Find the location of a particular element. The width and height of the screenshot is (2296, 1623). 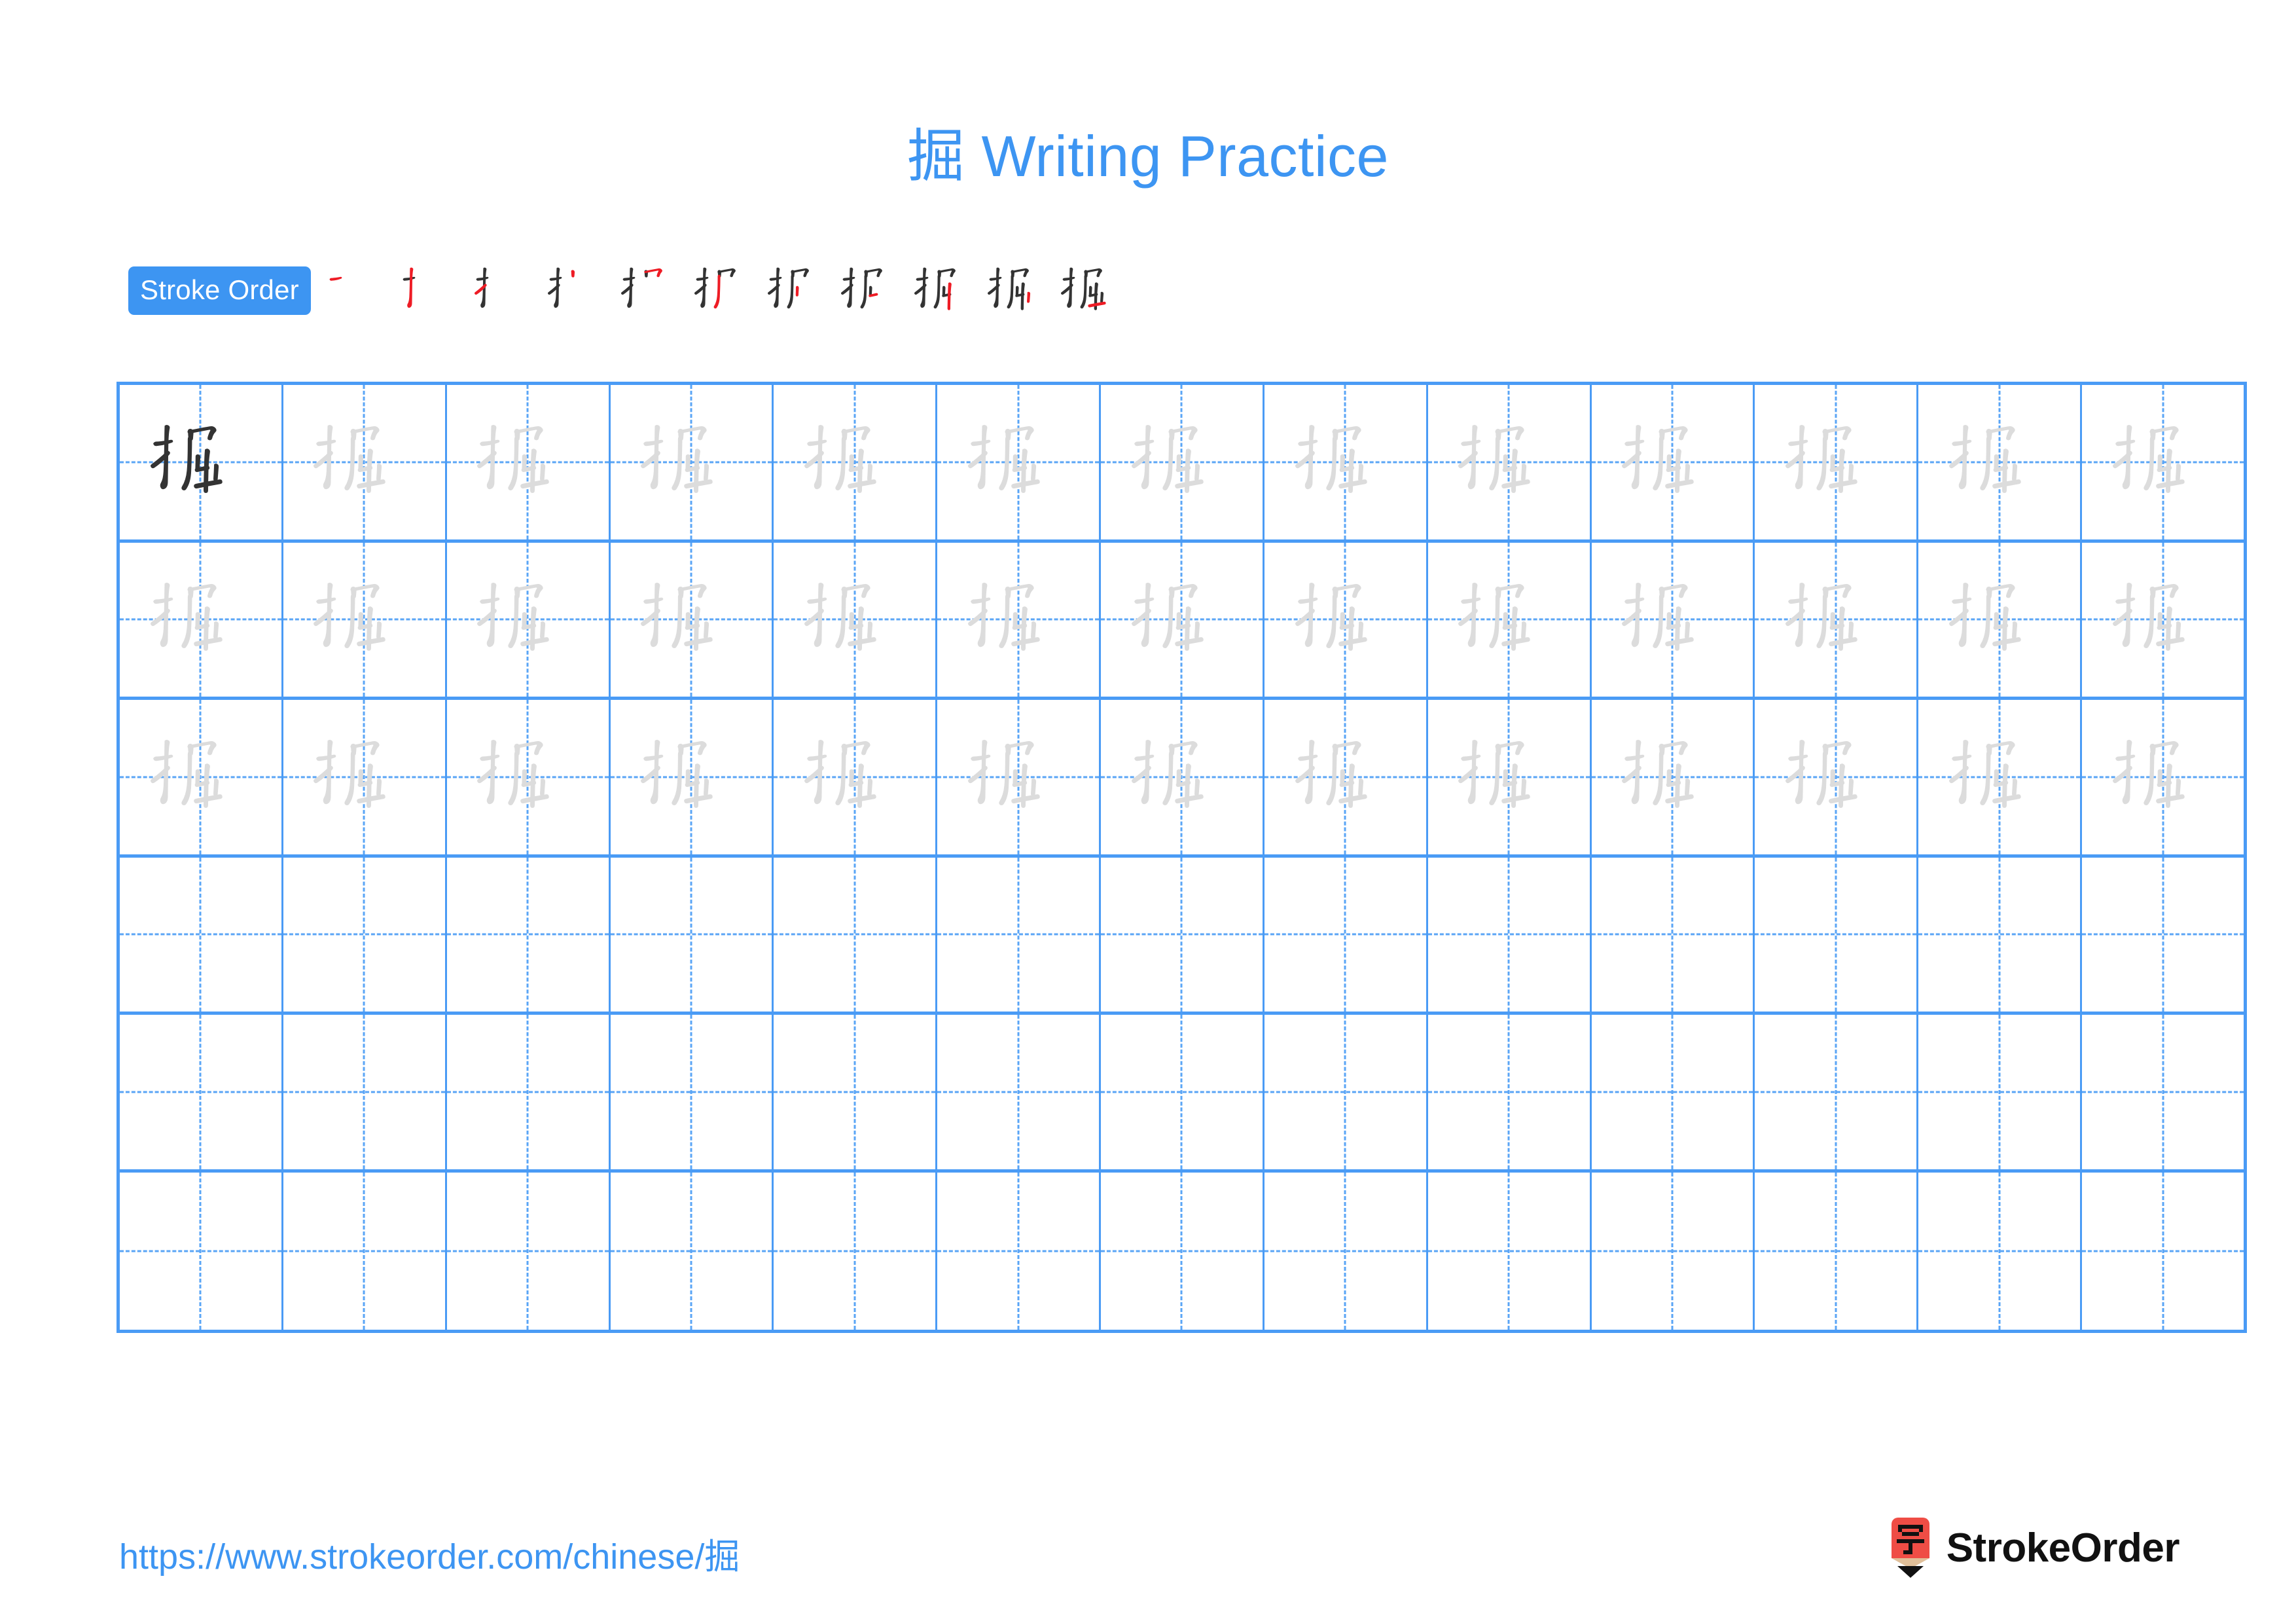

strokeorder-pencil-icon is located at coordinates (1910, 1548).